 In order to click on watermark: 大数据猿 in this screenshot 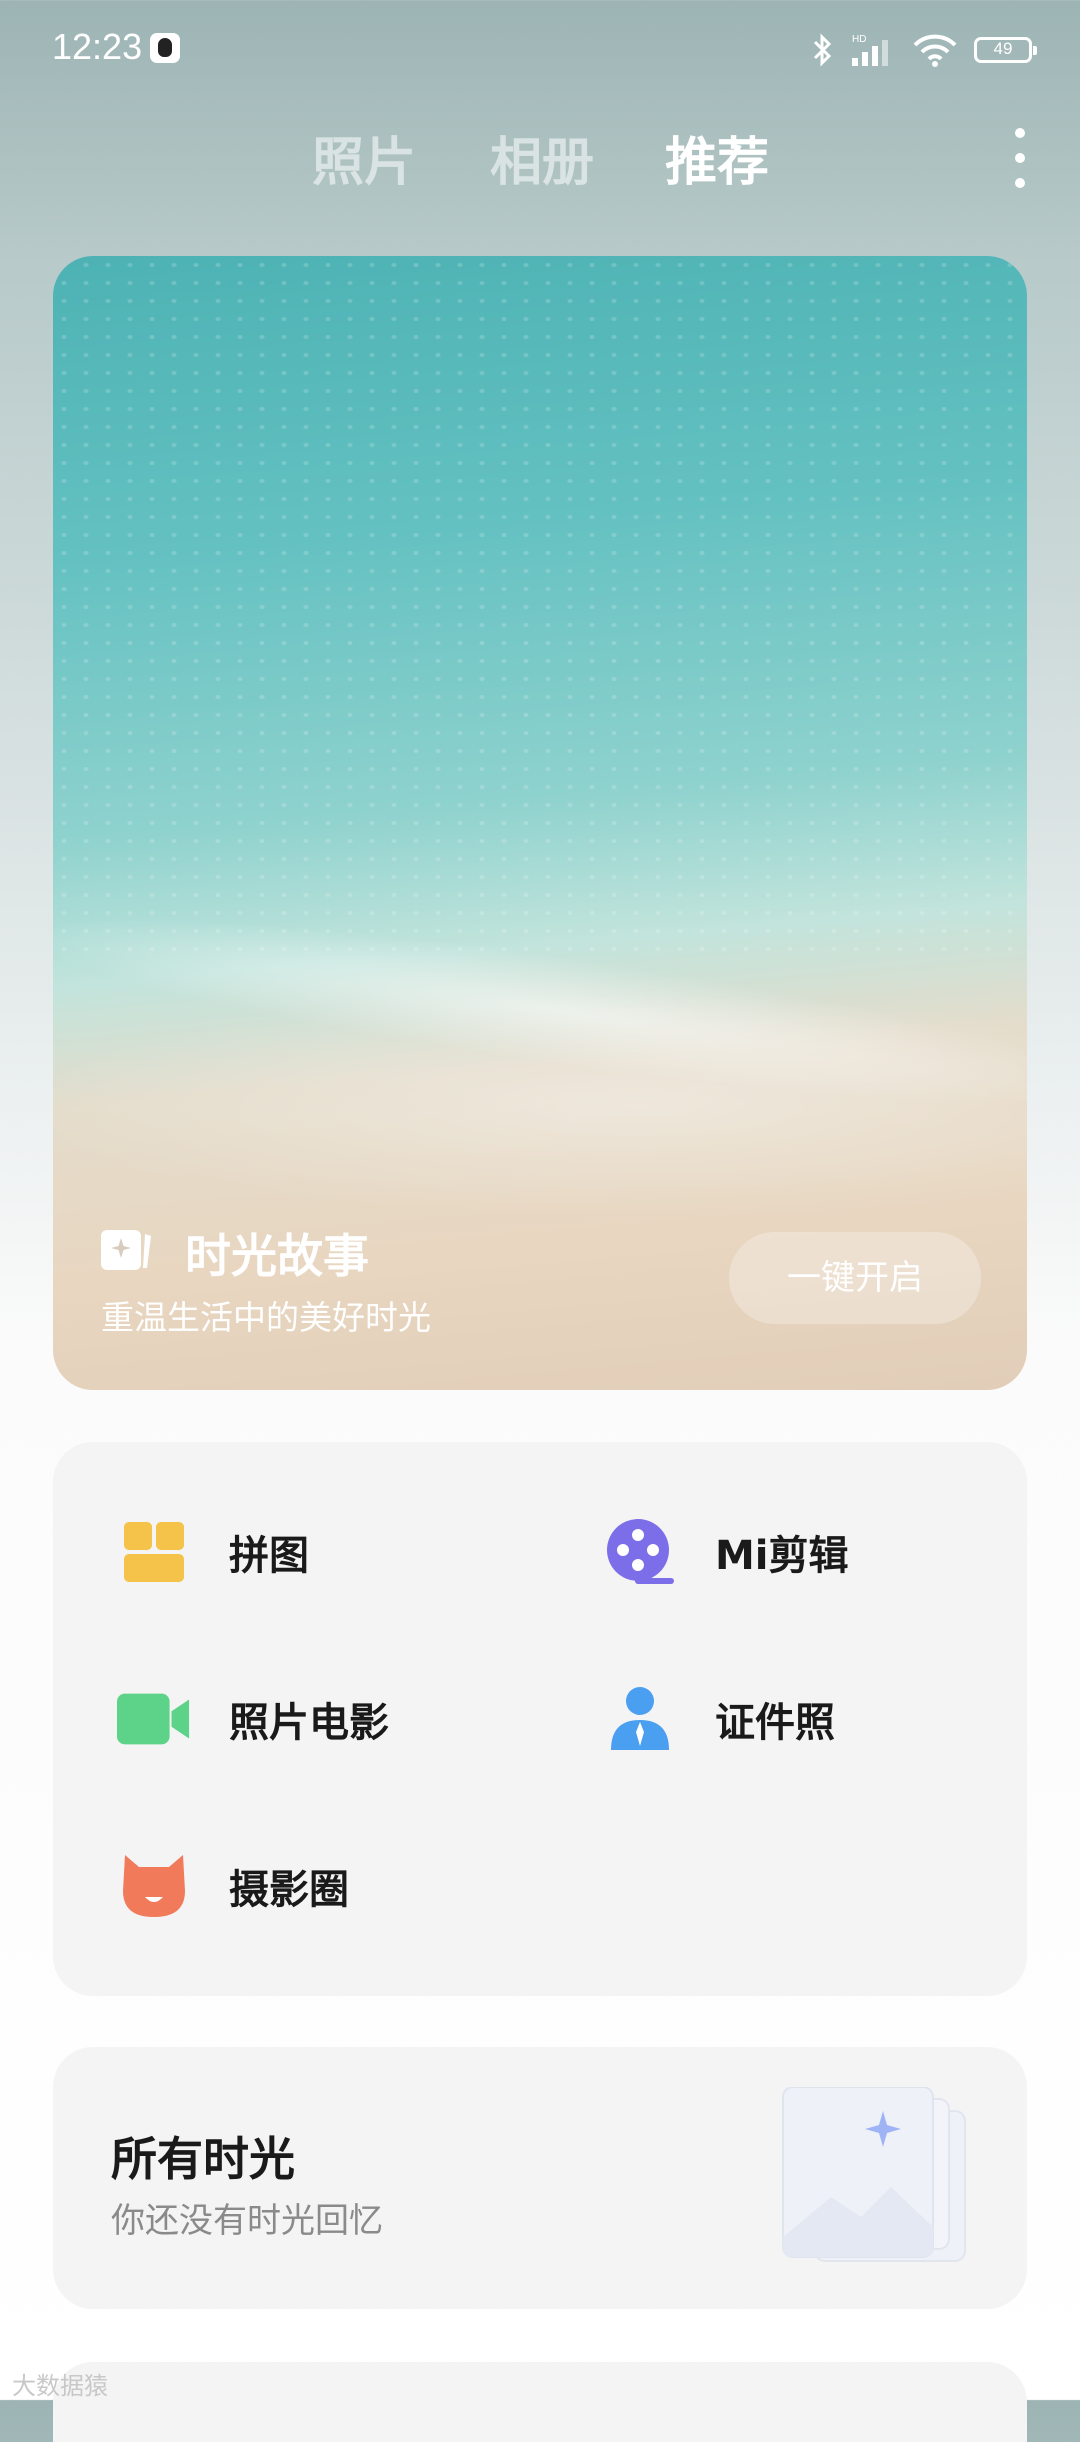, I will do `click(60, 2383)`.